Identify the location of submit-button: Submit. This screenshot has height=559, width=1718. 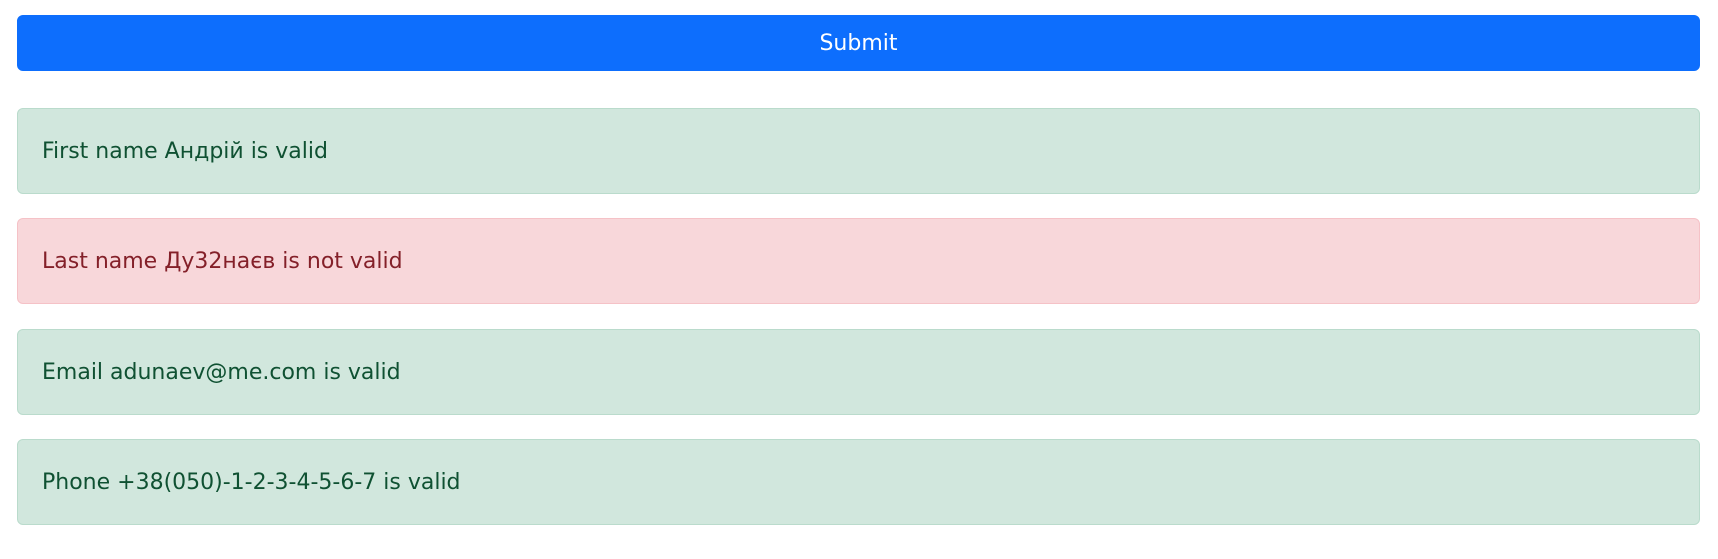
(858, 43).